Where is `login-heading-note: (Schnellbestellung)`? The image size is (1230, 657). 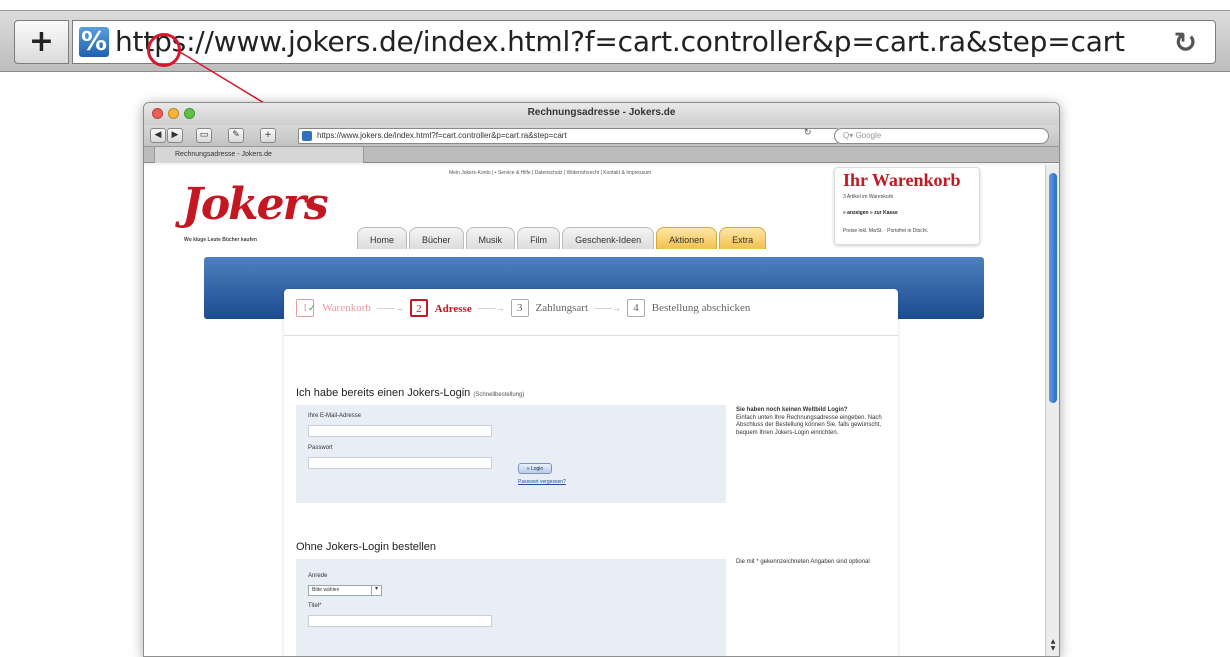 login-heading-note: (Schnellbestellung) is located at coordinates (499, 395).